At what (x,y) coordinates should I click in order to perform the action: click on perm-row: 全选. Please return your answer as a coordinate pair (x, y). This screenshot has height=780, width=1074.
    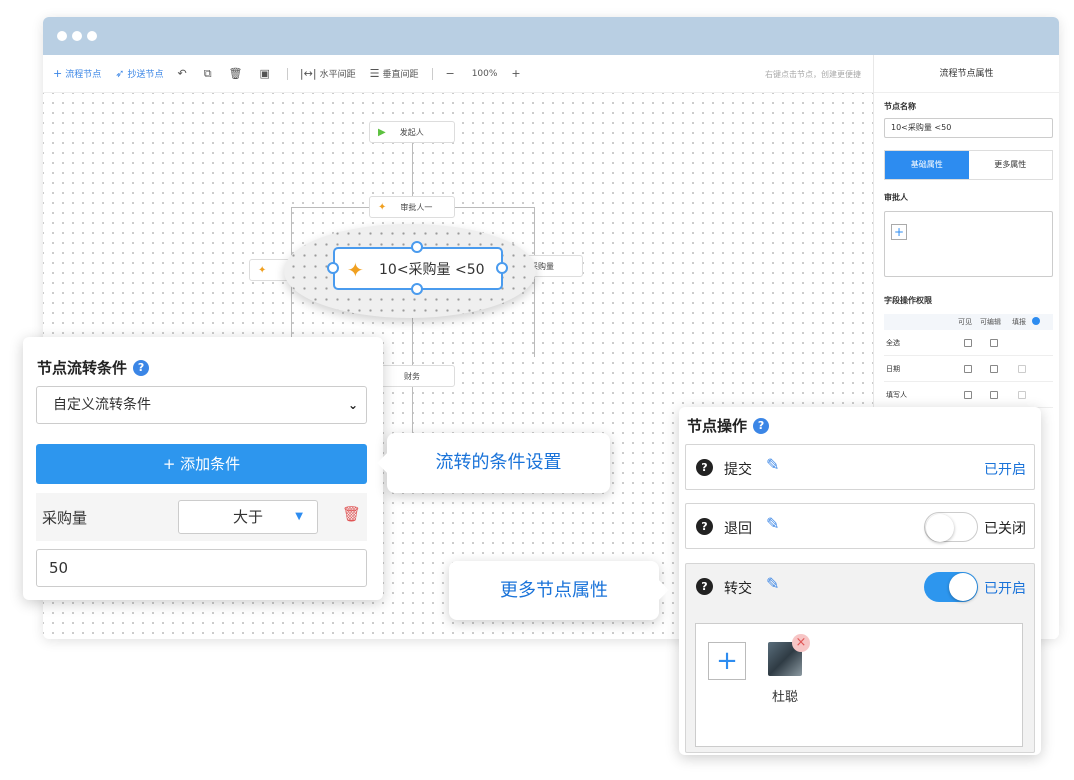
    Looking at the image, I should click on (968, 343).